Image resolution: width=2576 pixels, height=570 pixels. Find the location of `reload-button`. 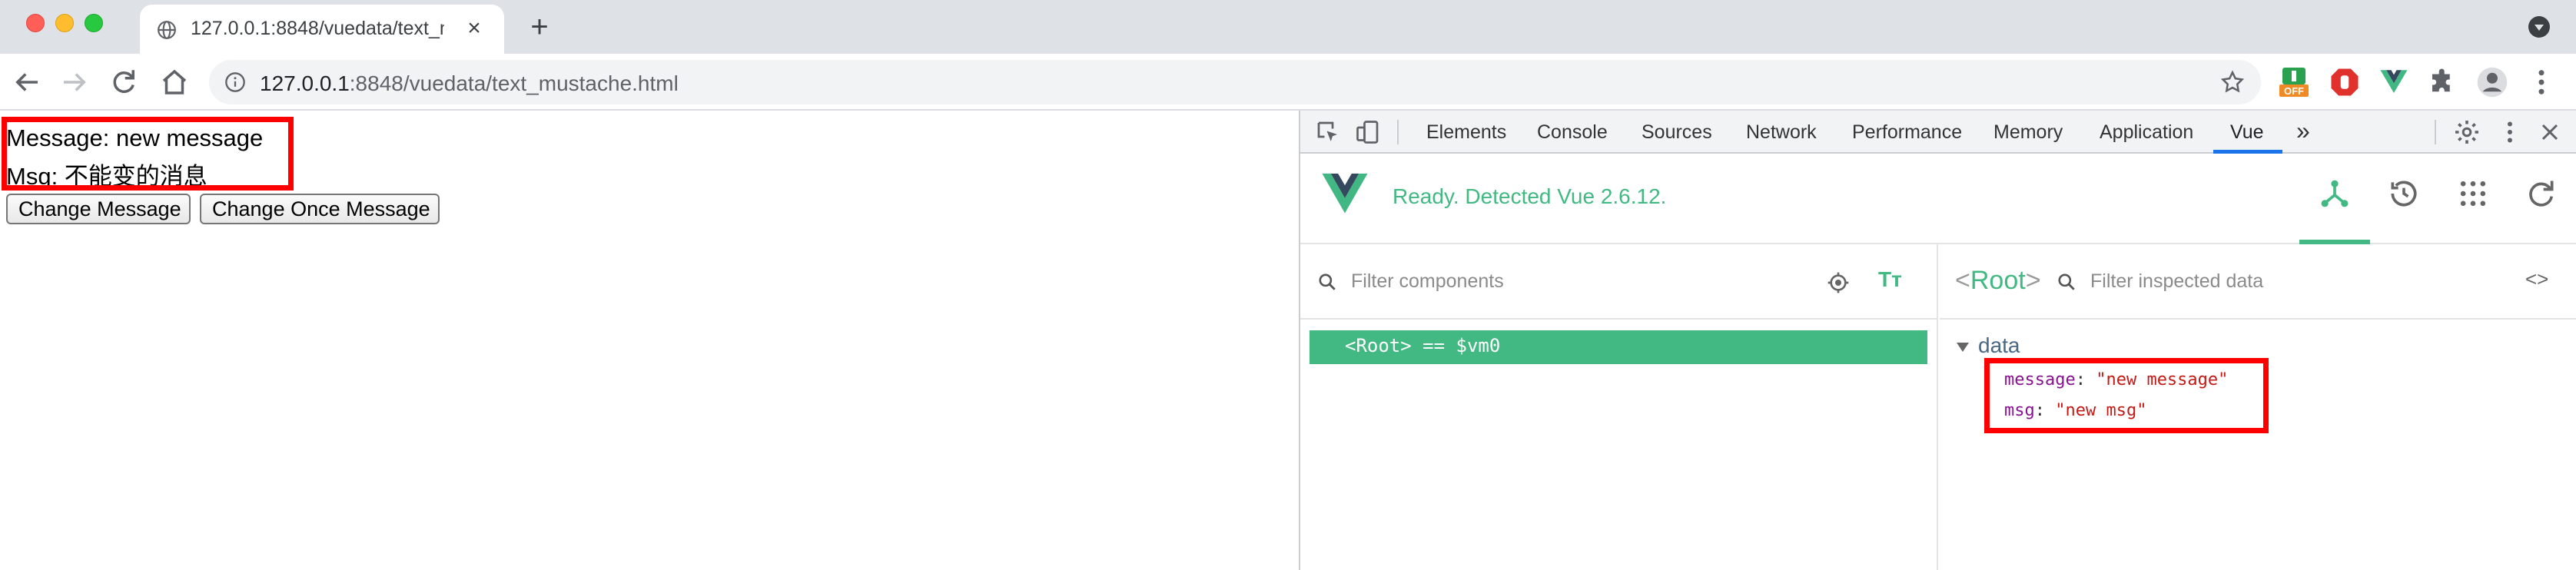

reload-button is located at coordinates (124, 82).